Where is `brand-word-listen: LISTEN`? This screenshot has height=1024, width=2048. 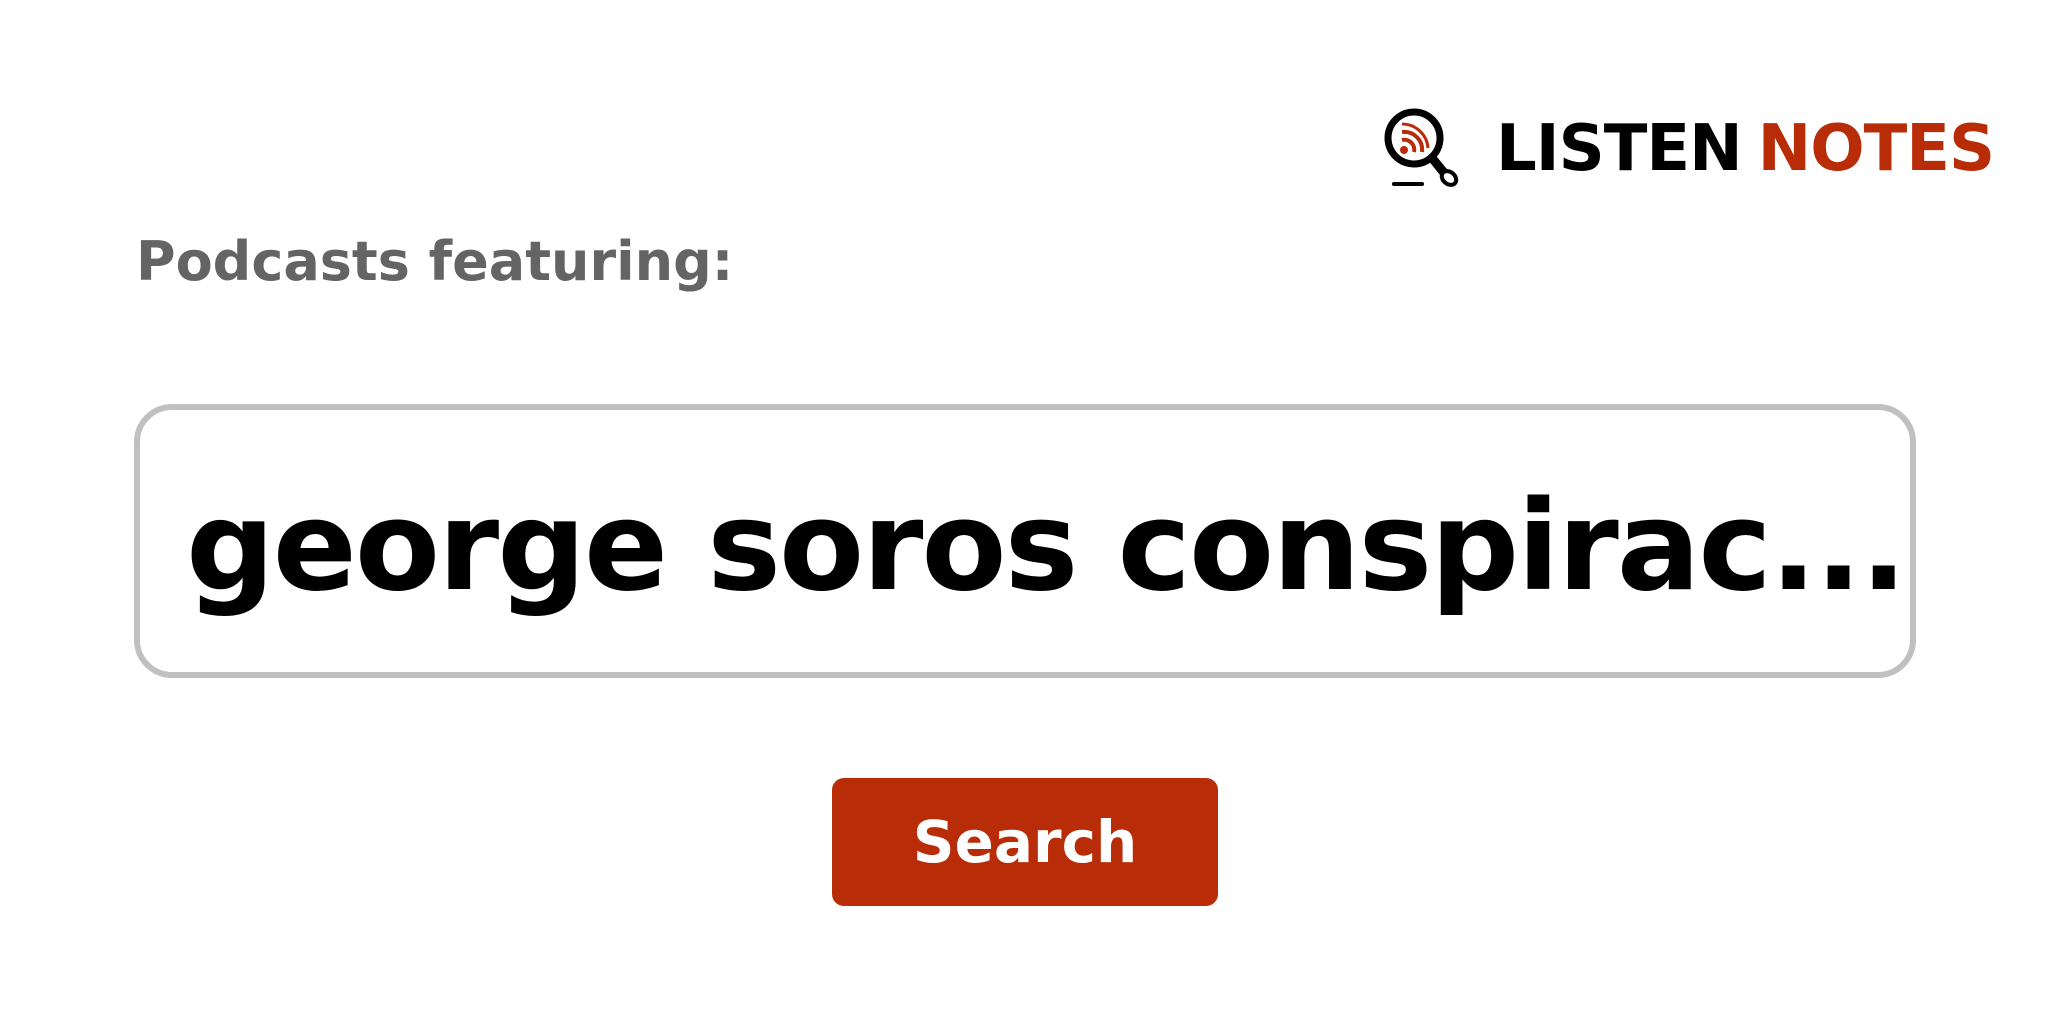
brand-word-listen: LISTEN is located at coordinates (1619, 149).